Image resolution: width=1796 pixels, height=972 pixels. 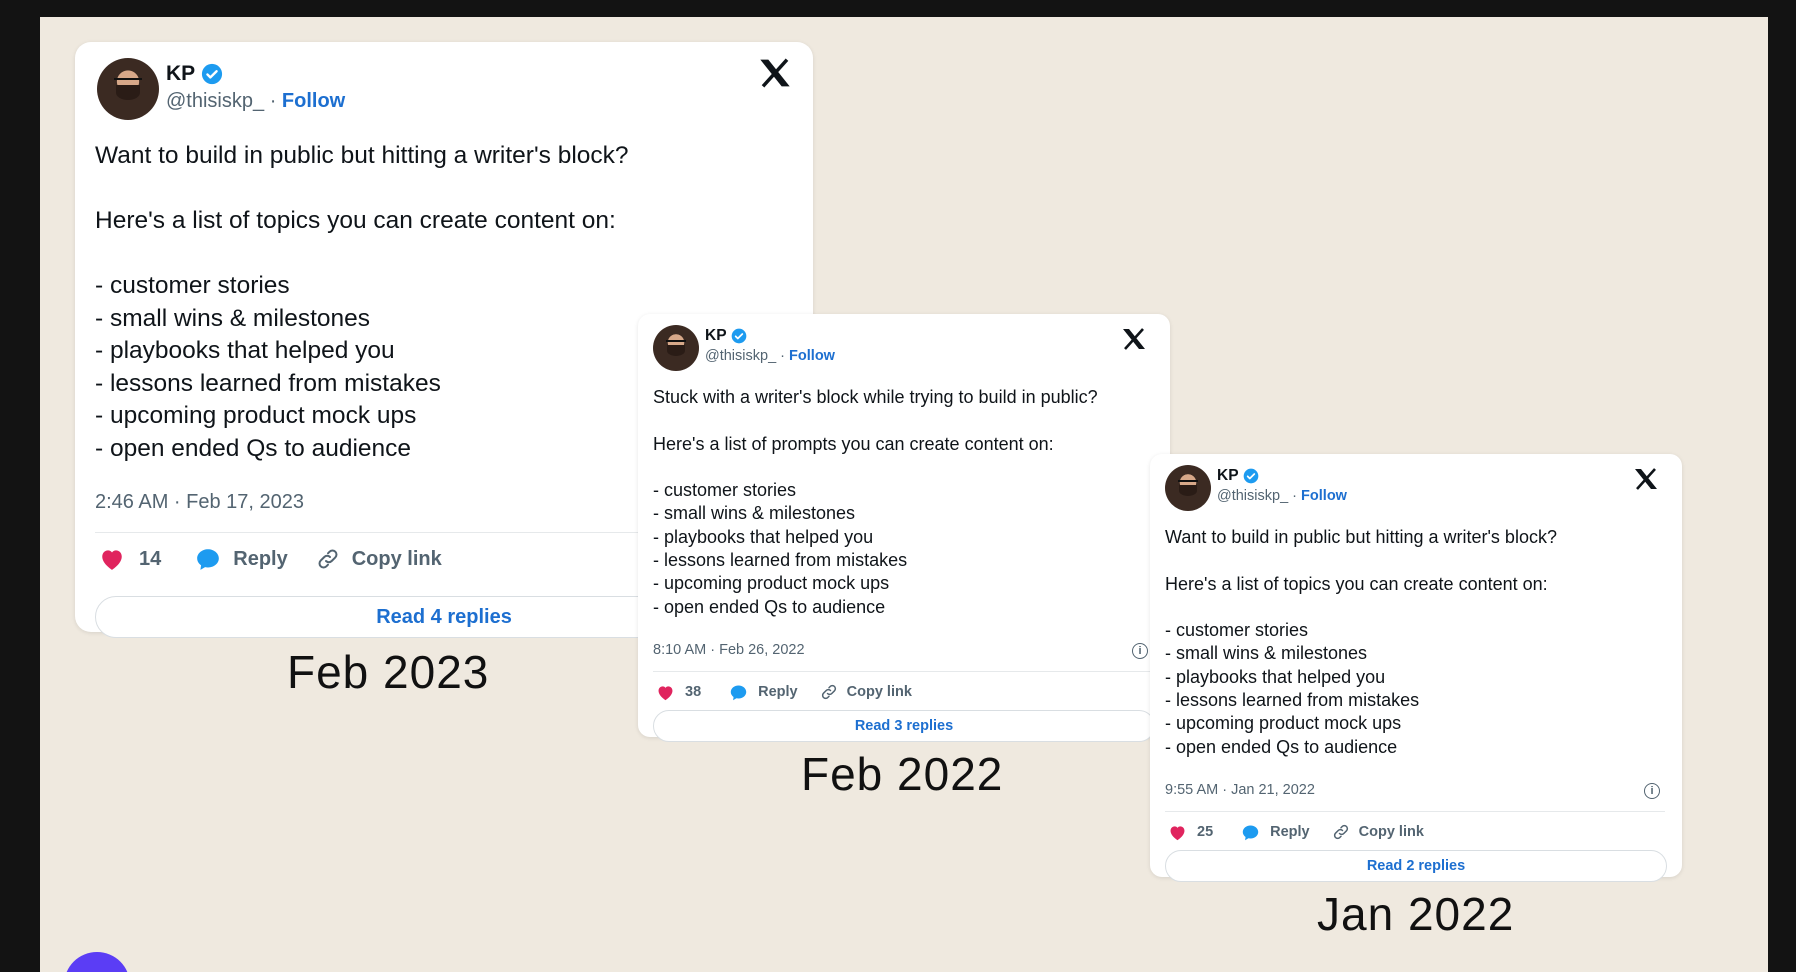 What do you see at coordinates (902, 774) in the screenshot?
I see `caption-feb-2022: Feb 2022` at bounding box center [902, 774].